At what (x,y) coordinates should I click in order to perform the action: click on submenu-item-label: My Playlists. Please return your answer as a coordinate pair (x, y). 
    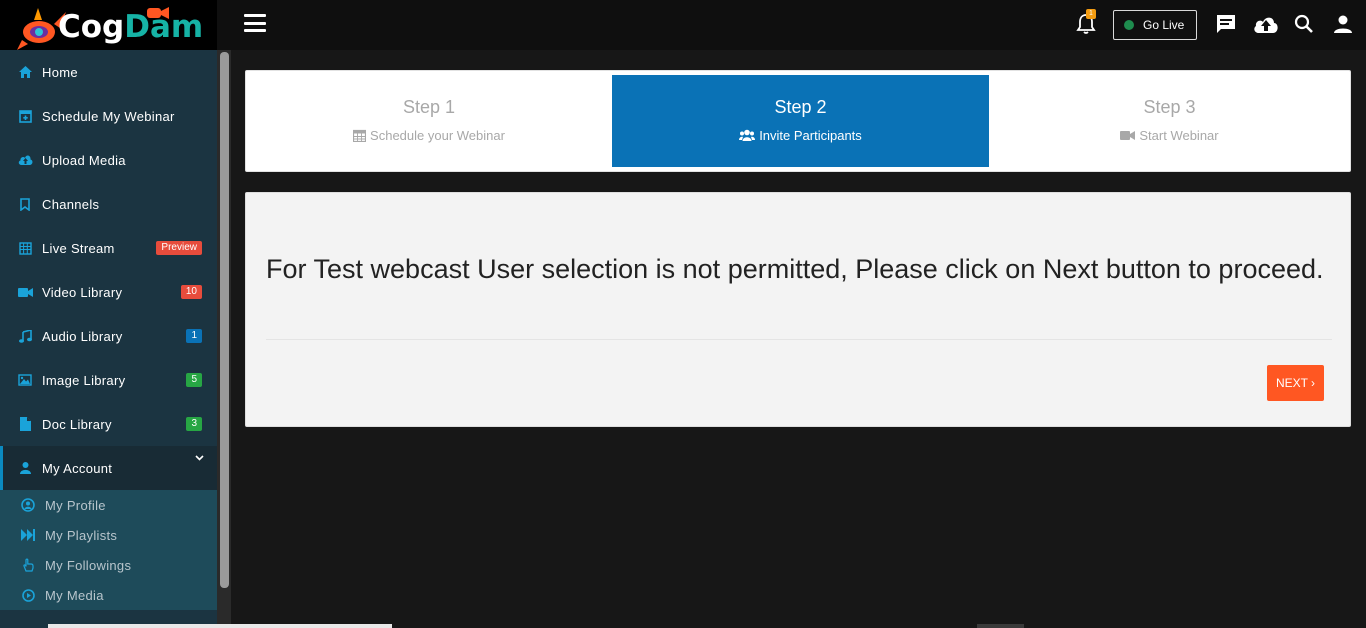
    Looking at the image, I should click on (81, 535).